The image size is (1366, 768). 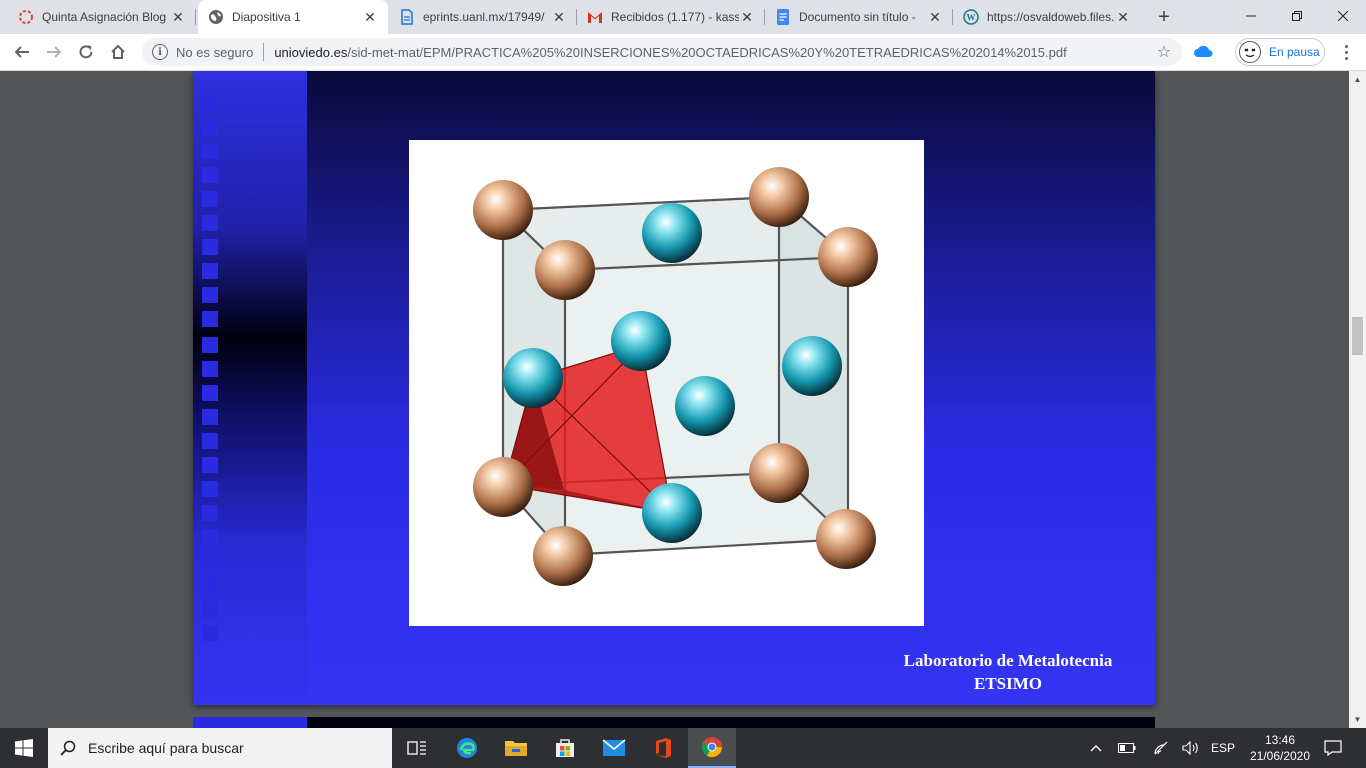 I want to click on arrow-left-icon, so click(x=21, y=52).